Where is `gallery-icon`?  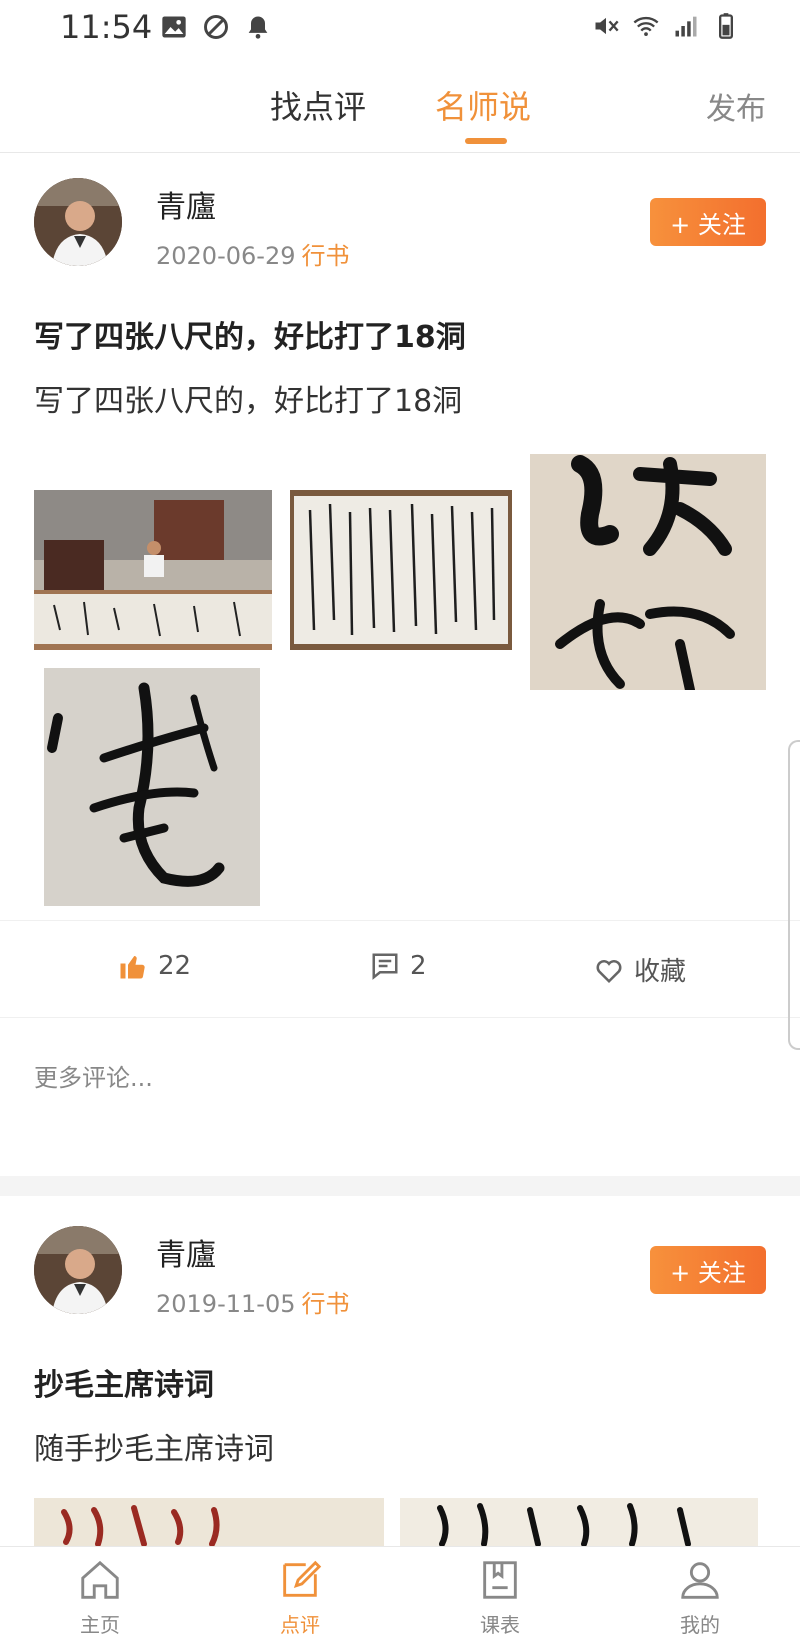 gallery-icon is located at coordinates (174, 27).